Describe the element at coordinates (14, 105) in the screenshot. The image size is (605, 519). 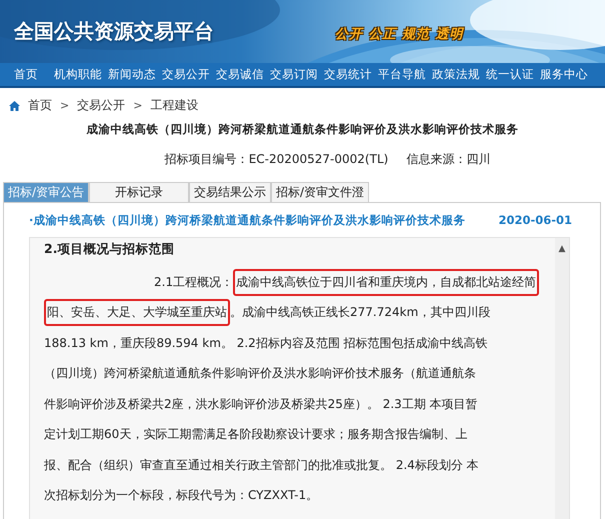
I see `home-icon` at that location.